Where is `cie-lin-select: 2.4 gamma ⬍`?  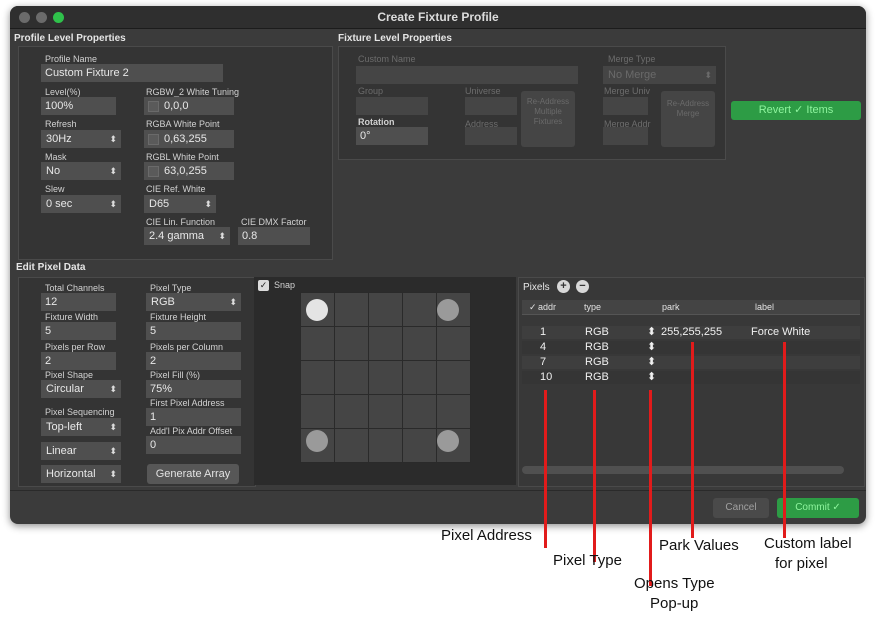 cie-lin-select: 2.4 gamma ⬍ is located at coordinates (187, 236).